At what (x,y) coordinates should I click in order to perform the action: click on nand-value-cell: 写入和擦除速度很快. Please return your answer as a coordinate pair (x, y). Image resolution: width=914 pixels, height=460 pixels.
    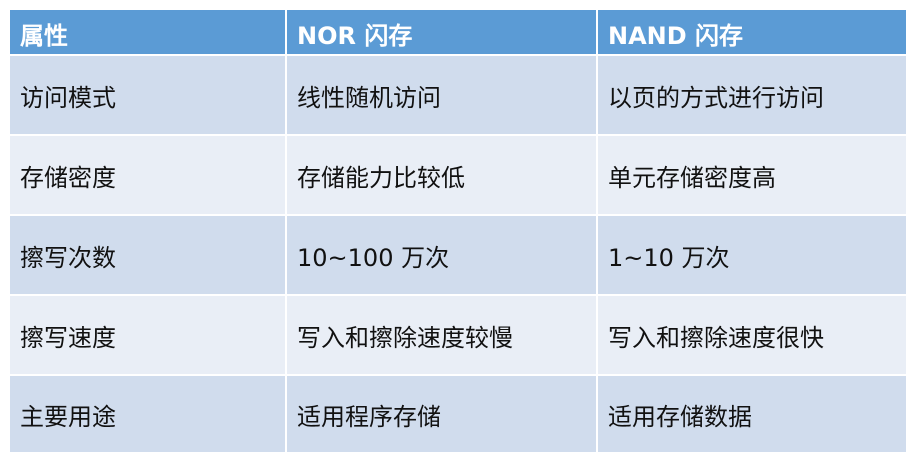
    Looking at the image, I should click on (752, 335).